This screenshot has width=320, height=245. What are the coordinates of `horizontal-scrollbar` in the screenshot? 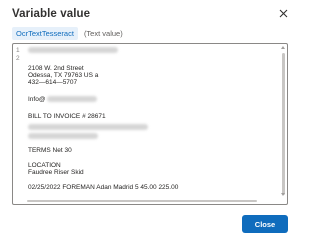 It's located at (152, 201).